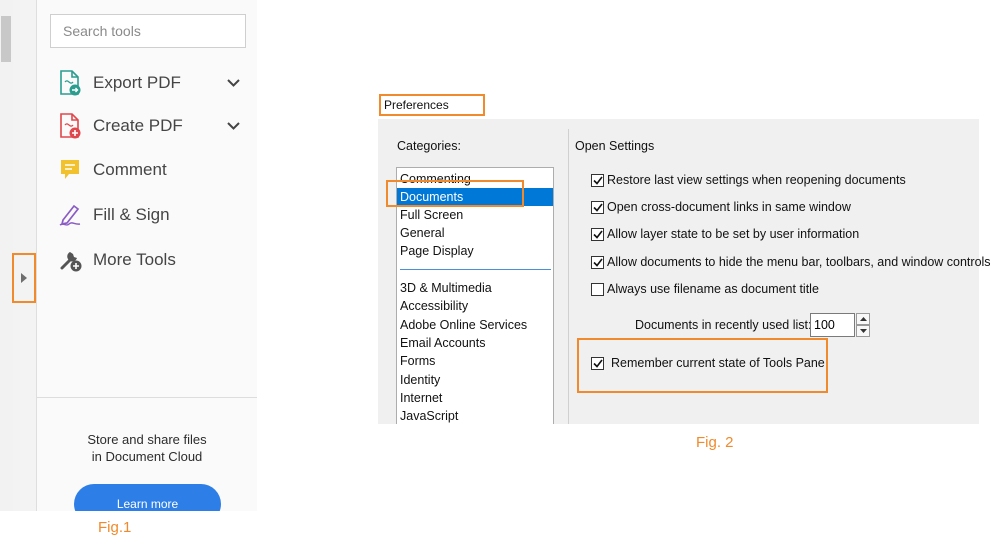 This screenshot has width=999, height=547. Describe the element at coordinates (475, 343) in the screenshot. I see `category-item-email-accounts: Email Accounts` at that location.